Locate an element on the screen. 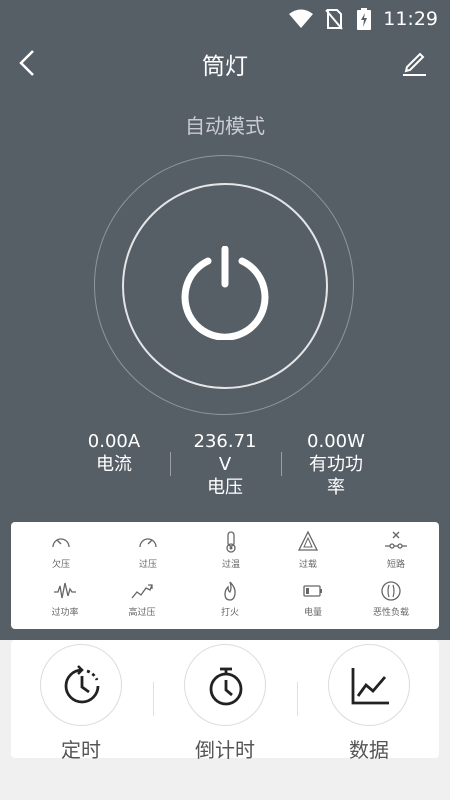  countdown-circle is located at coordinates (225, 685).